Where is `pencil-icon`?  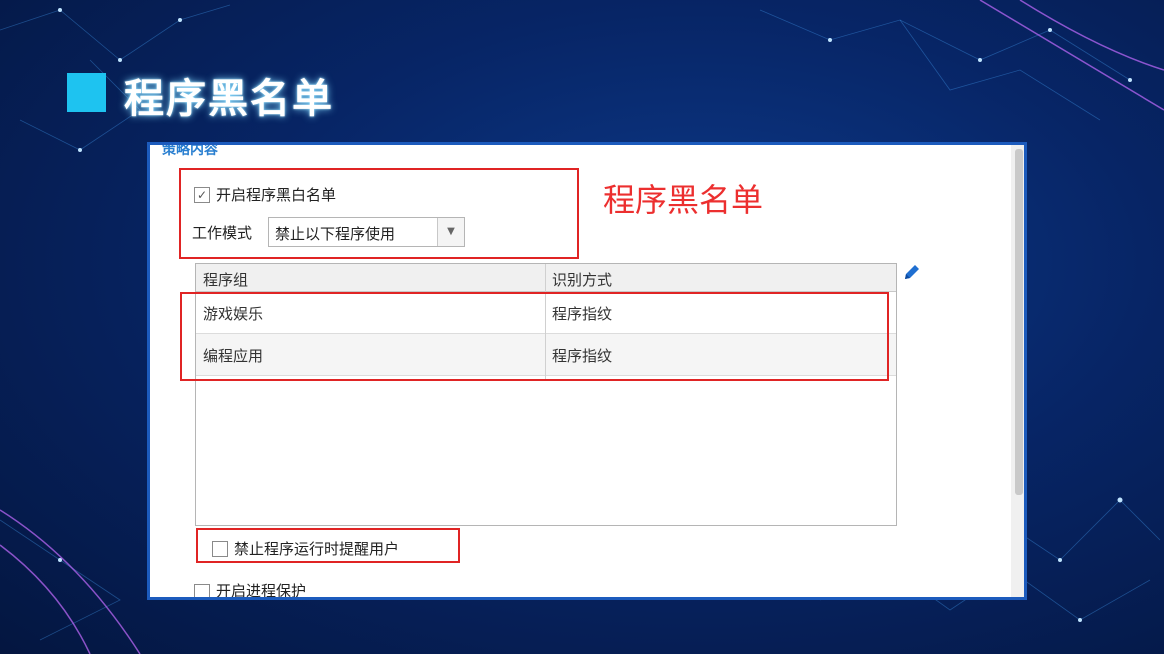
pencil-icon is located at coordinates (912, 272).